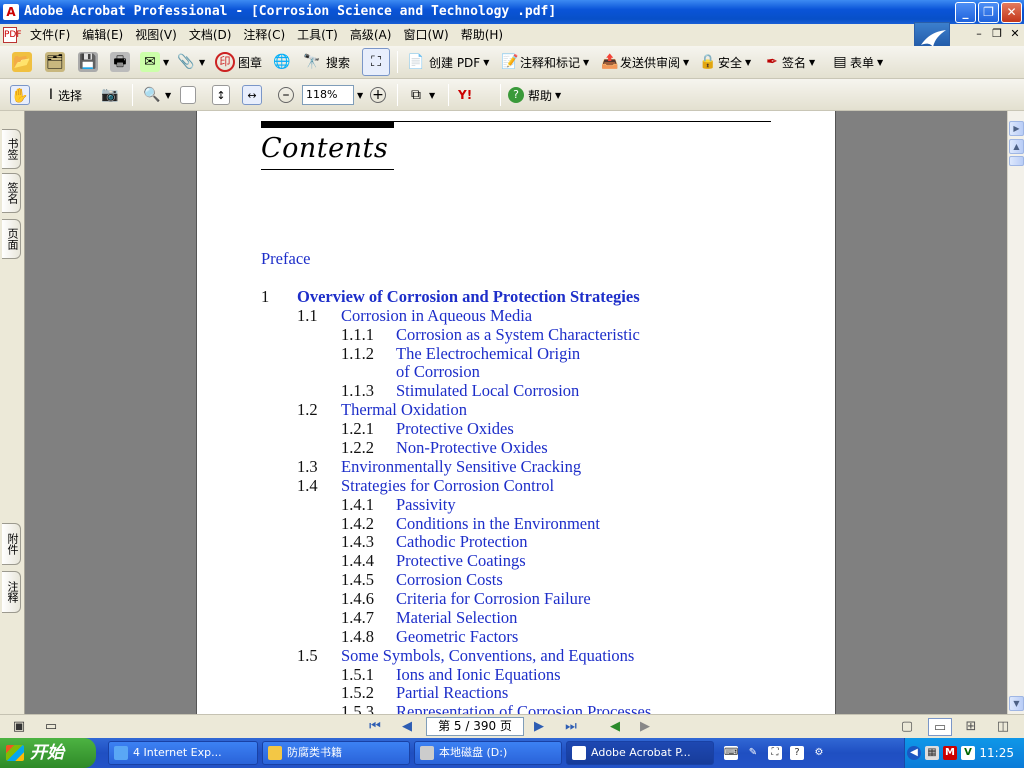  Describe the element at coordinates (188, 95) in the screenshot. I see `actual-size-icon` at that location.